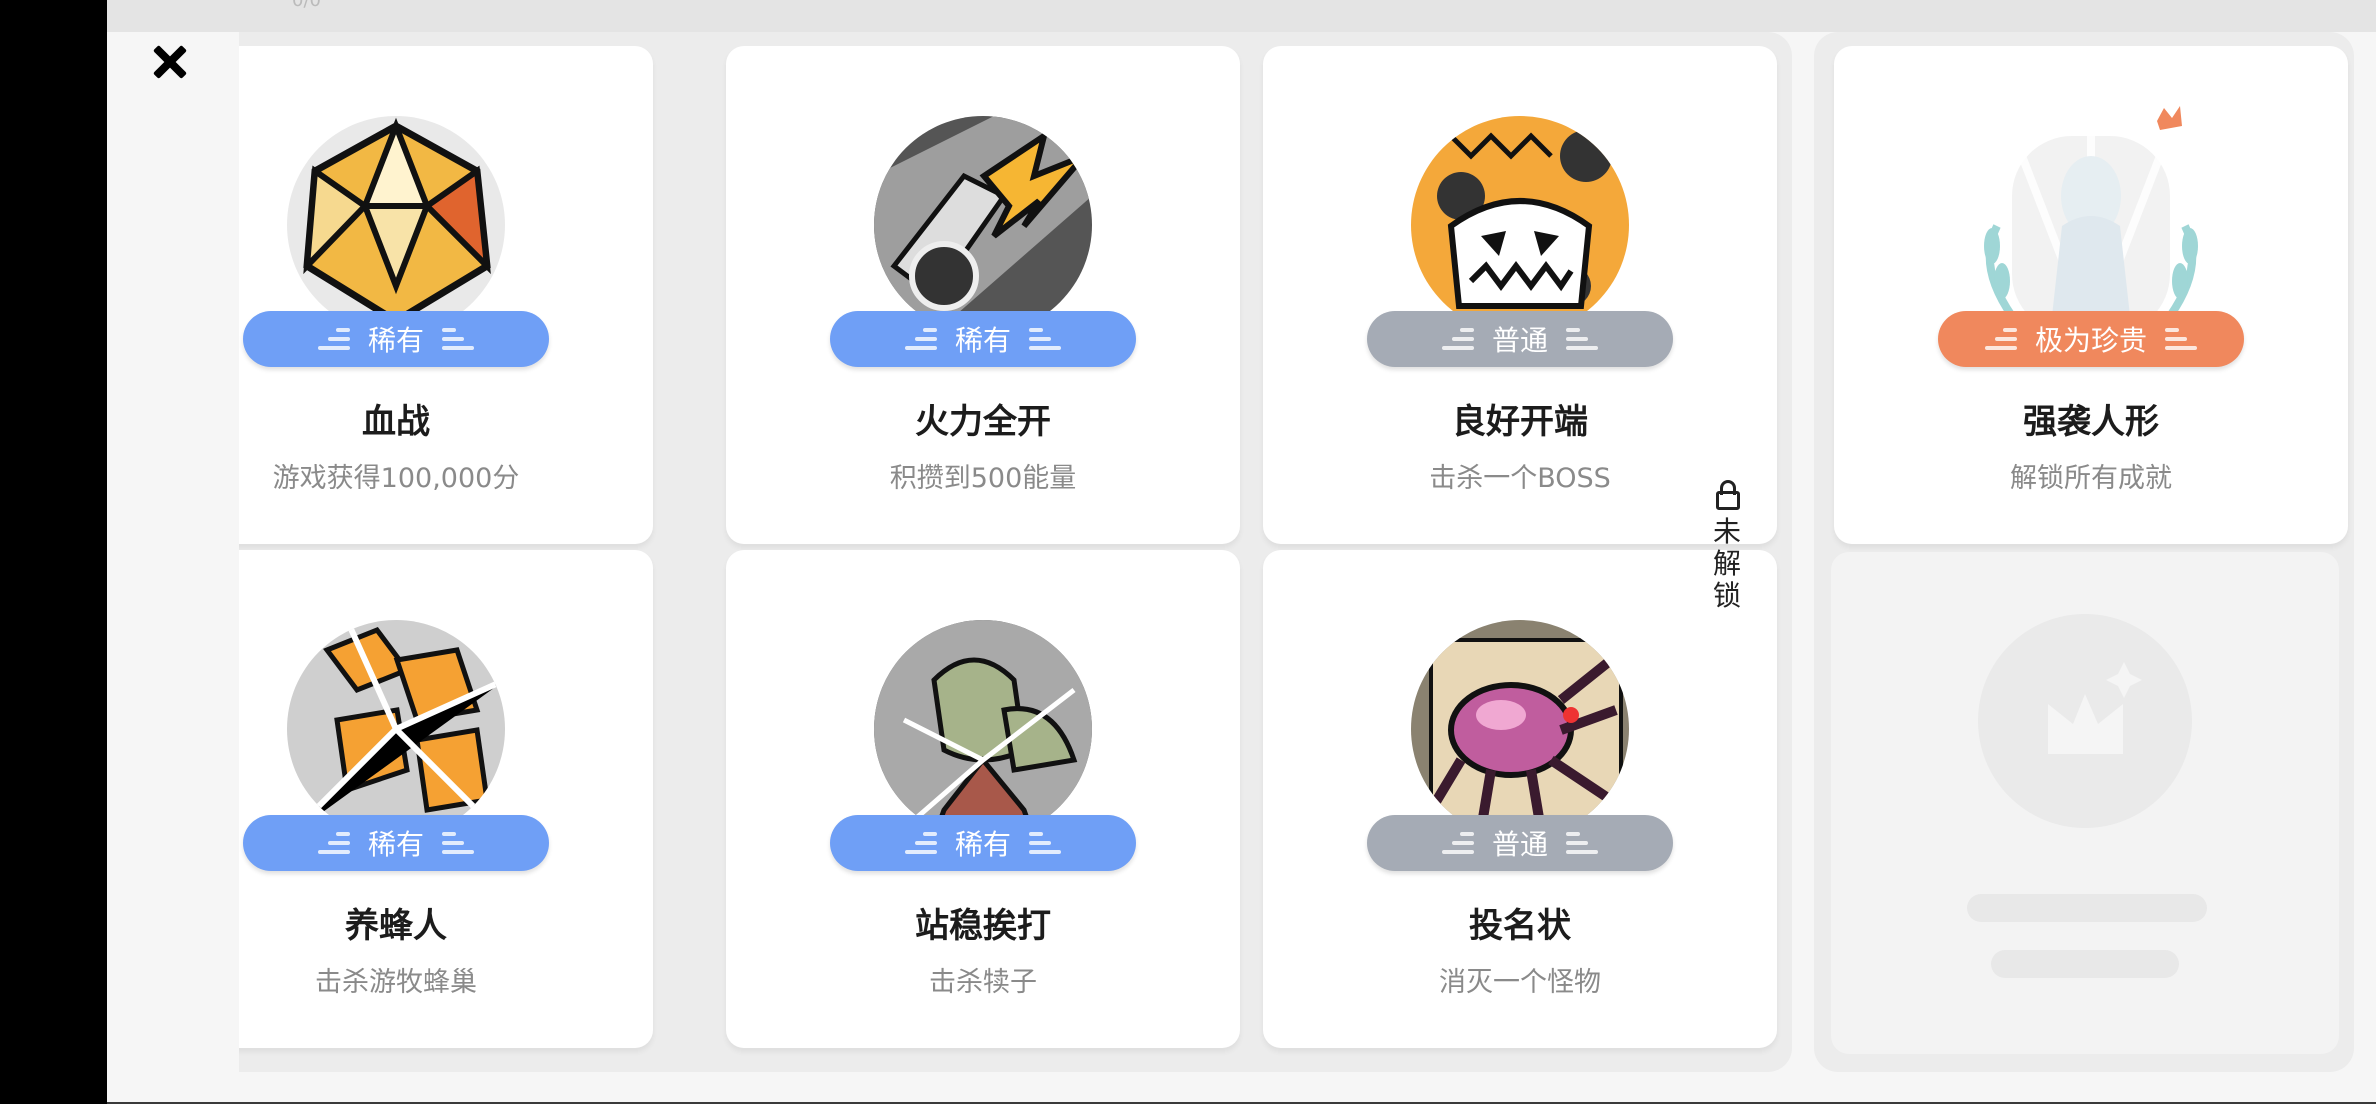 The image size is (2376, 1104). I want to click on top-bar-text: 0/0, so click(306, 5).